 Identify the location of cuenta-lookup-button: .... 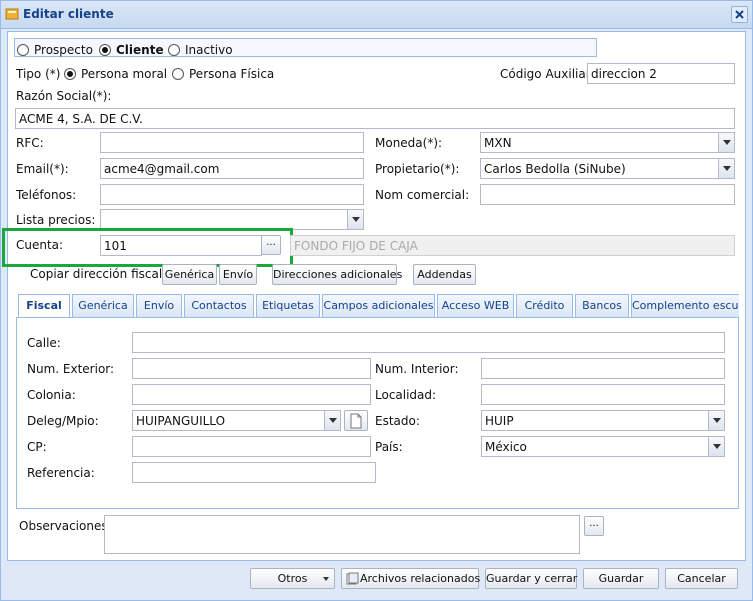
(271, 245).